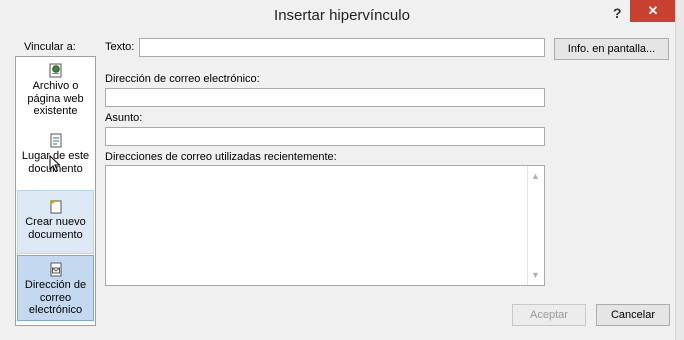  I want to click on email-icon, so click(55, 269).